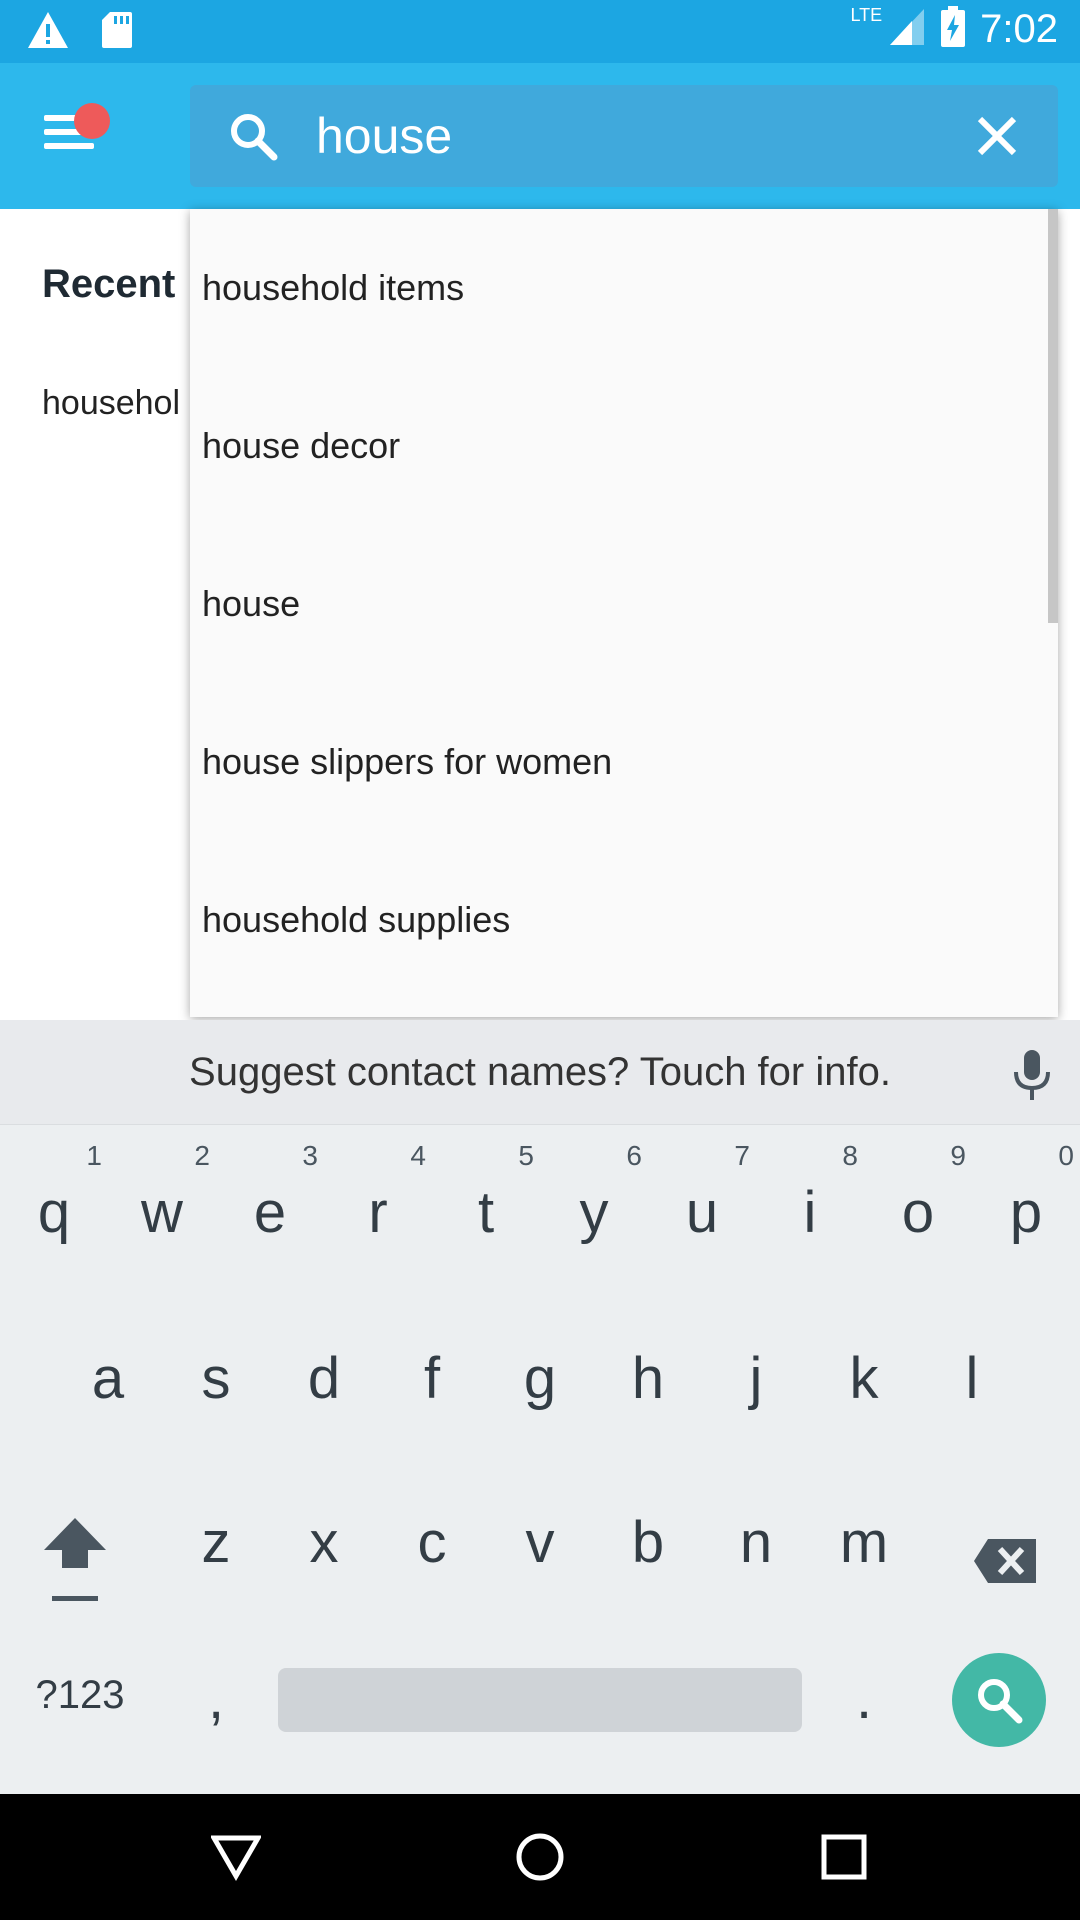 The width and height of the screenshot is (1080, 1920). I want to click on search-box, so click(624, 136).